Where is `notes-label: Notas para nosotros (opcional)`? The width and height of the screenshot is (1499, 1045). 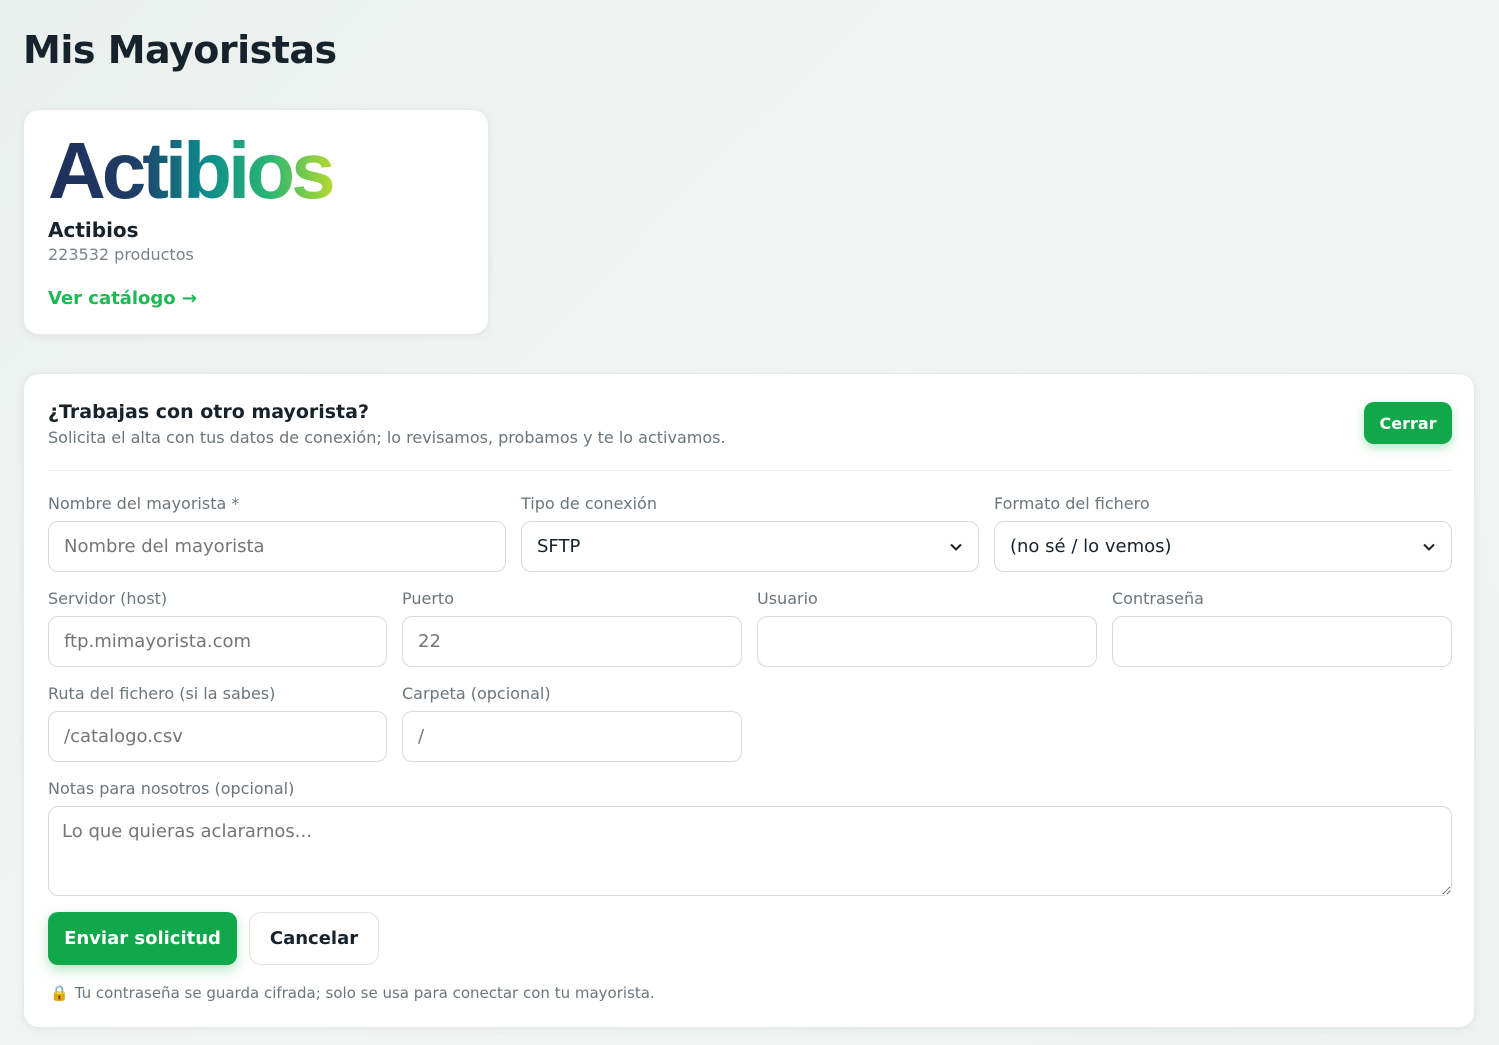 notes-label: Notas para nosotros (opcional) is located at coordinates (171, 788).